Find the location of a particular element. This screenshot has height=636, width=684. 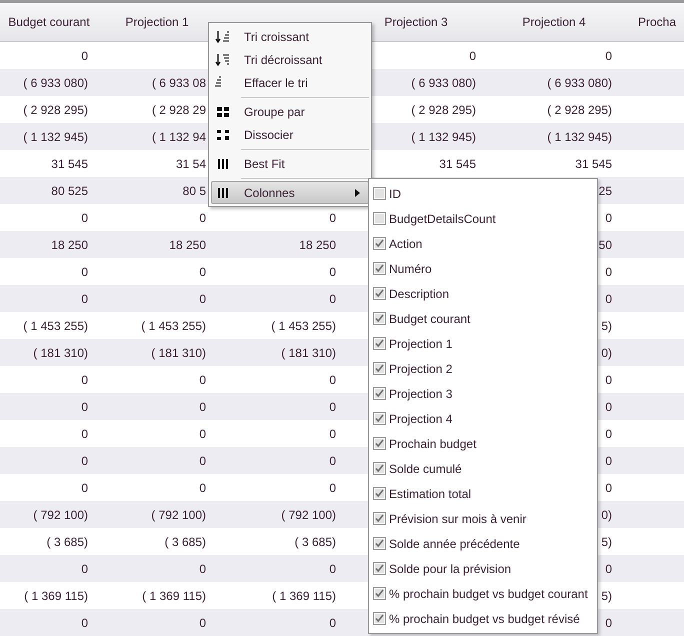

table-cell: ( 2 928 295) is located at coordinates (579, 109).